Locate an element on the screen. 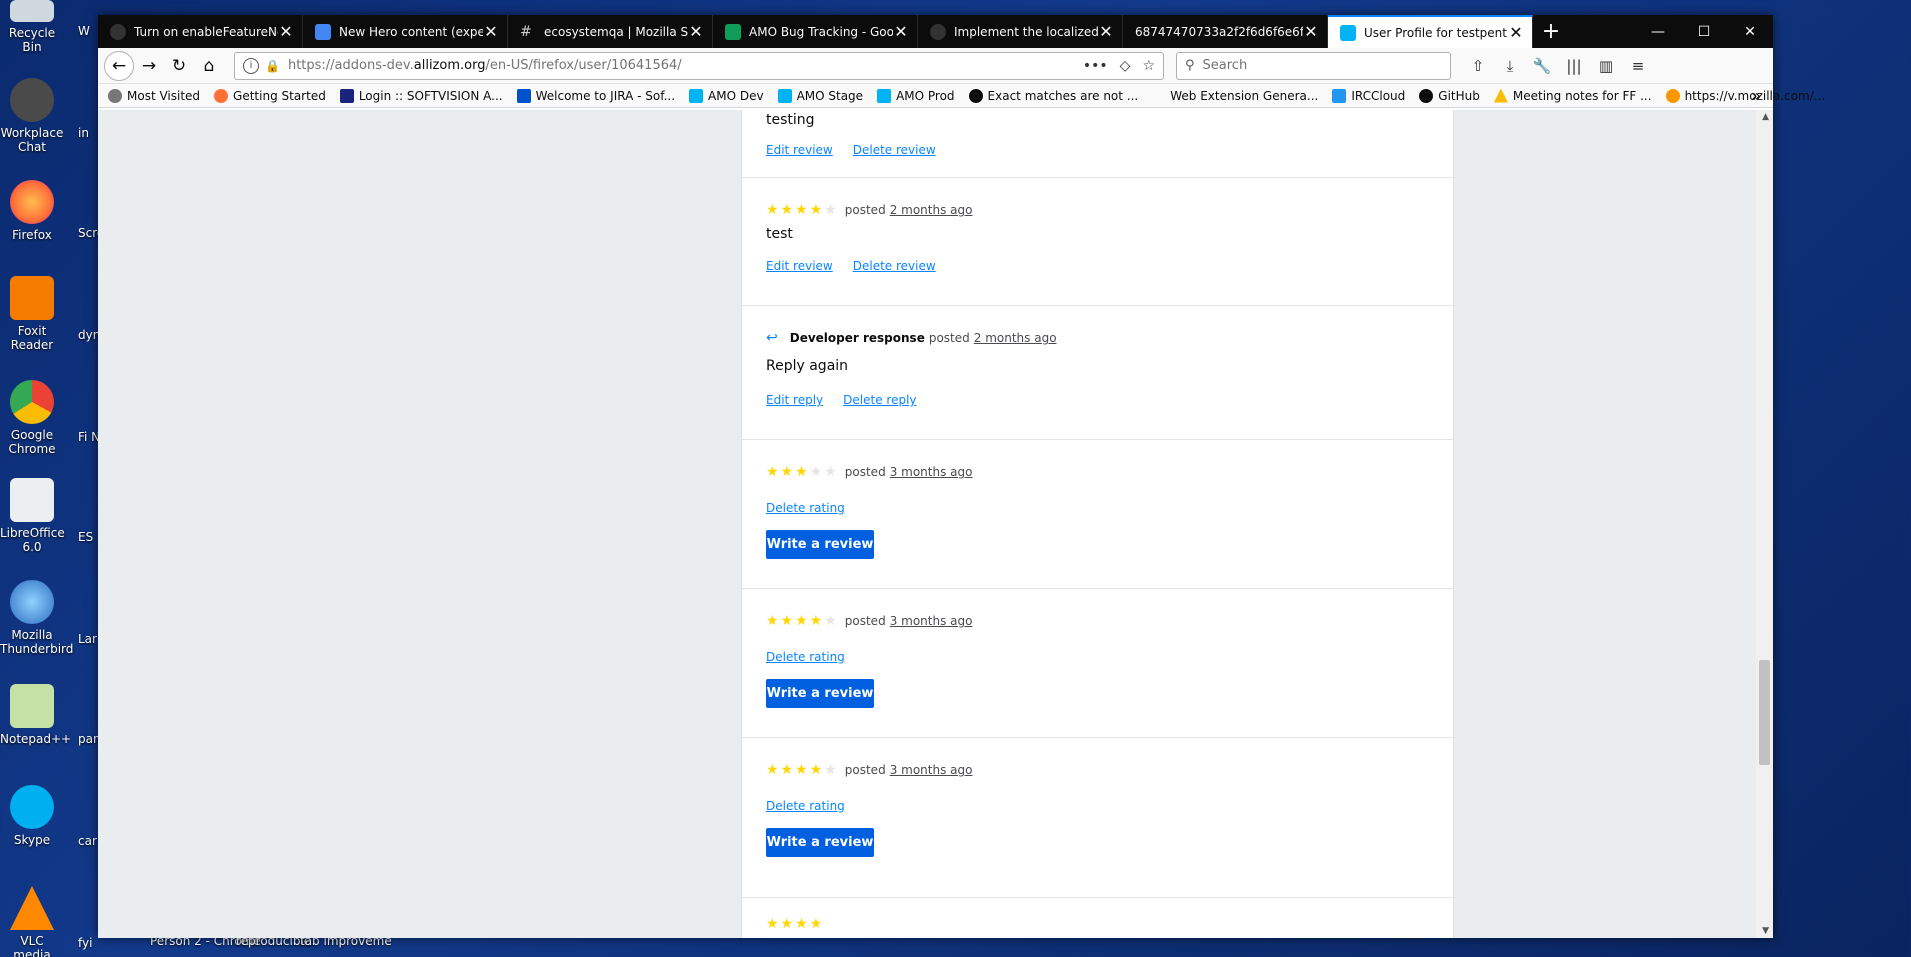  minimize-button: — is located at coordinates (1658, 31).